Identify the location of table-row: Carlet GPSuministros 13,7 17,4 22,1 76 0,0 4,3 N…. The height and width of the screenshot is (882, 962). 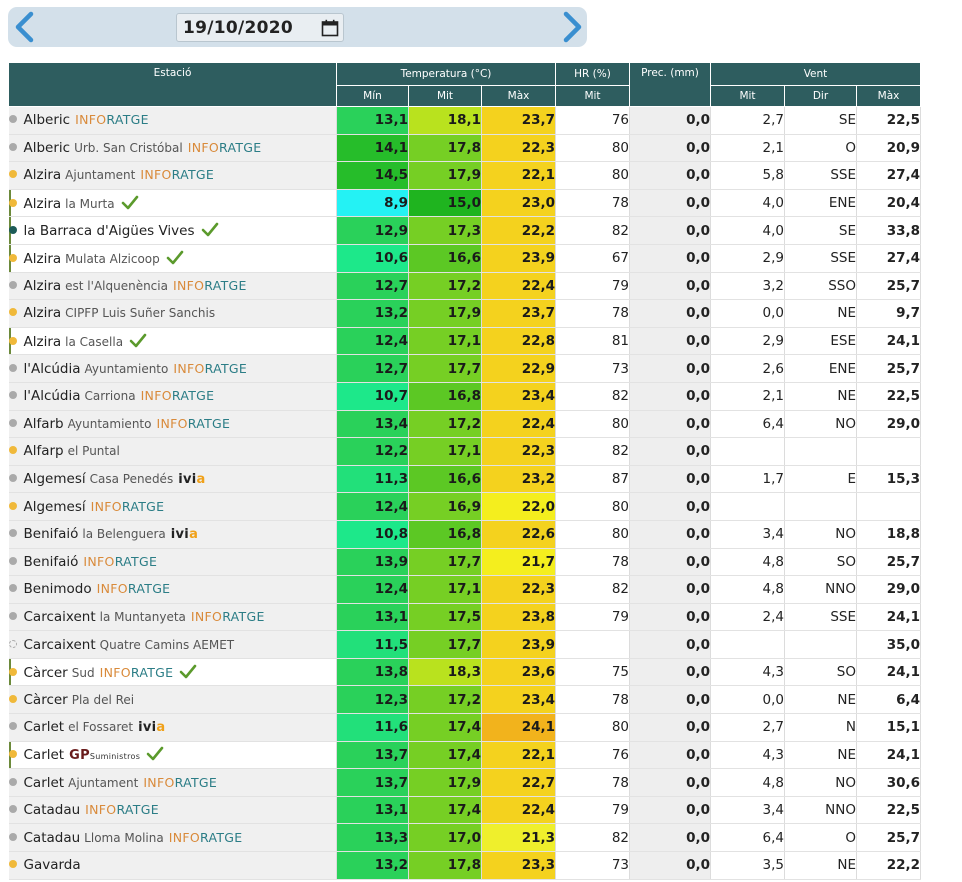
(464, 755).